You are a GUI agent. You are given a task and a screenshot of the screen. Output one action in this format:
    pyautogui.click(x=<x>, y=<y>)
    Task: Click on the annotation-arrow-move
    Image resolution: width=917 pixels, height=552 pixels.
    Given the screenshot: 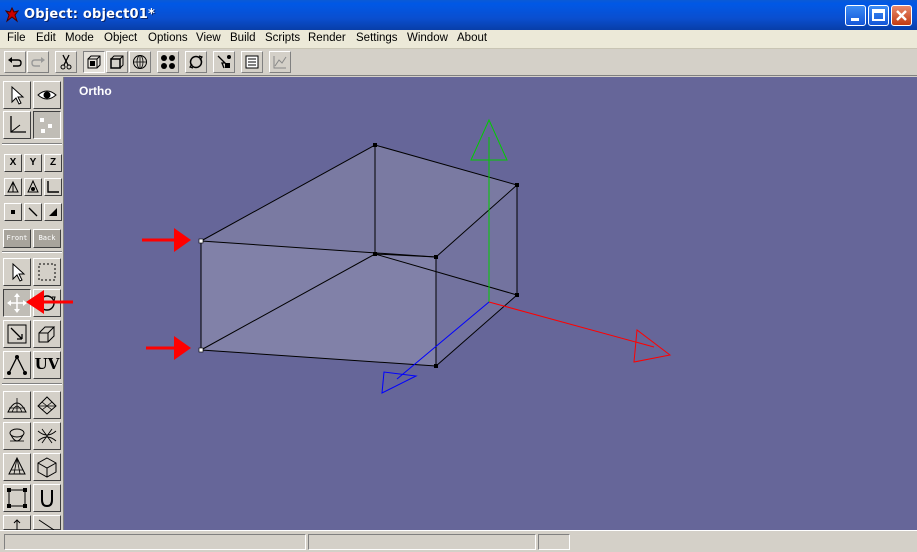 What is the action you would take?
    pyautogui.click(x=49, y=302)
    